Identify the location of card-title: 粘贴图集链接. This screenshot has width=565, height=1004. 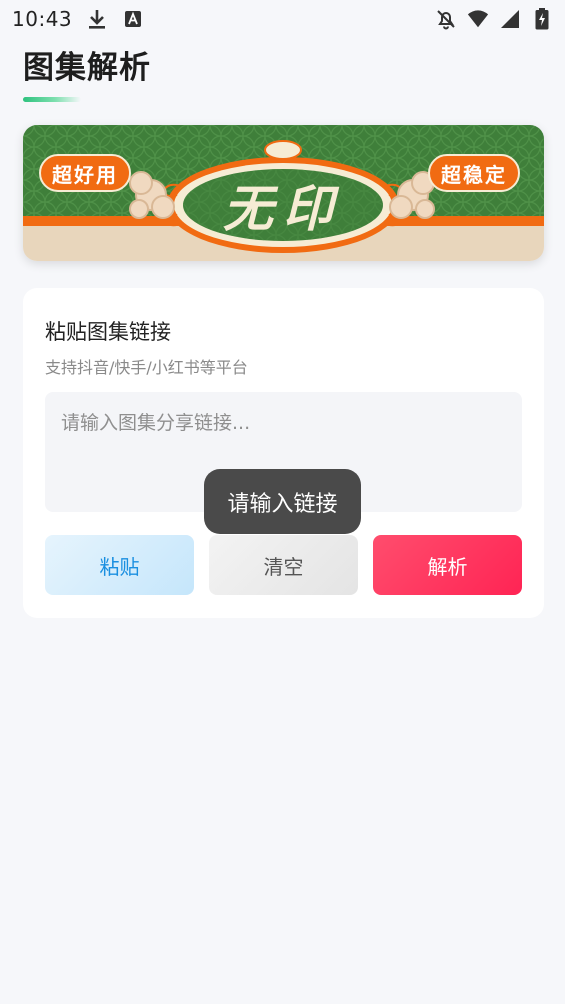
(108, 332).